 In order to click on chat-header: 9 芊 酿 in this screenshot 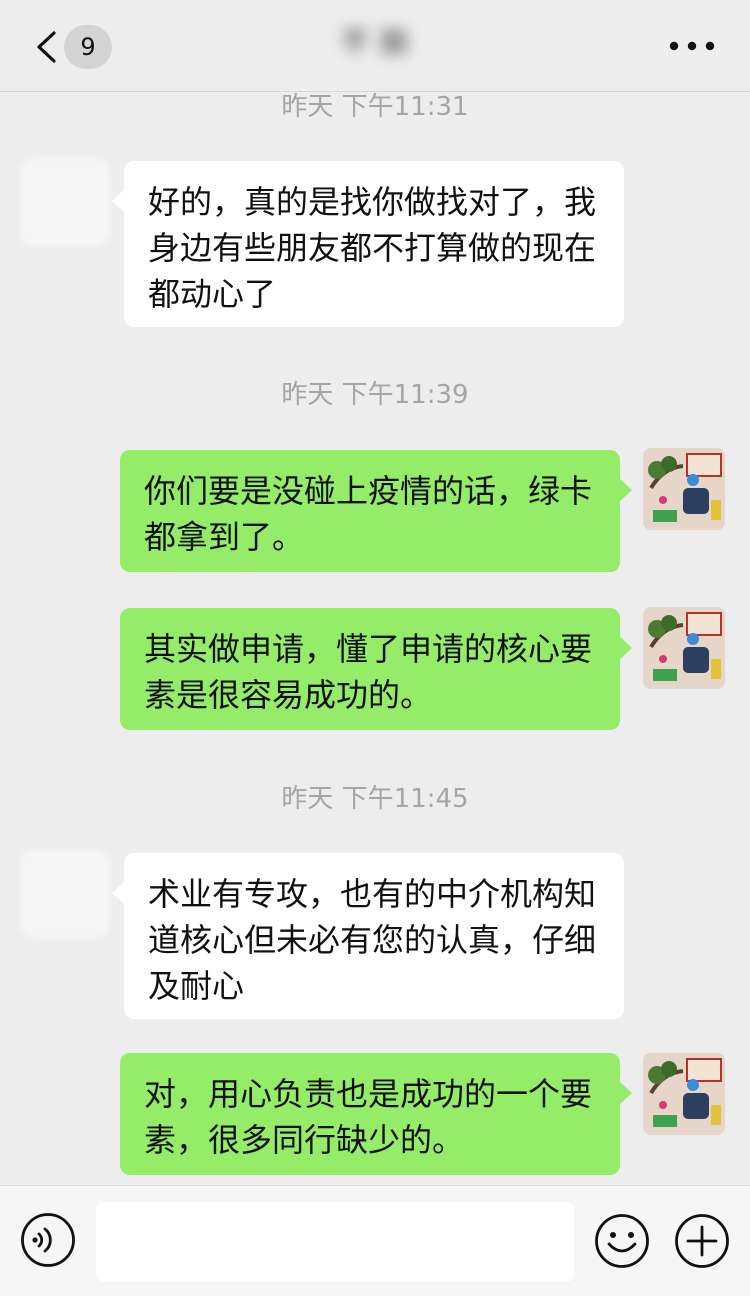, I will do `click(375, 46)`.